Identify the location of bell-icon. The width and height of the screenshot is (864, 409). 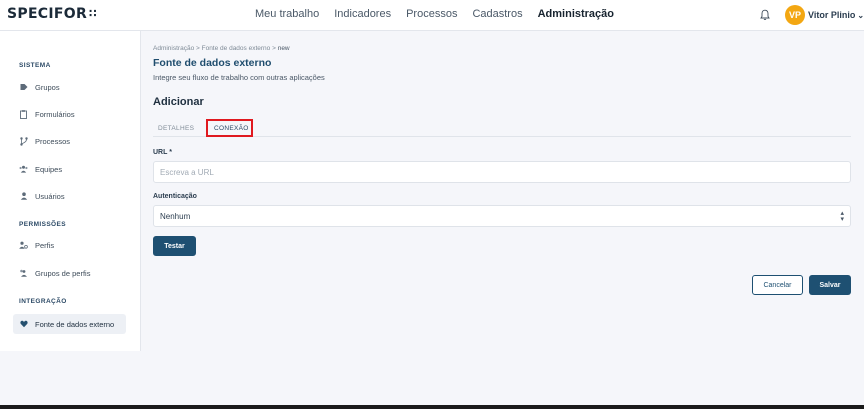
(765, 15).